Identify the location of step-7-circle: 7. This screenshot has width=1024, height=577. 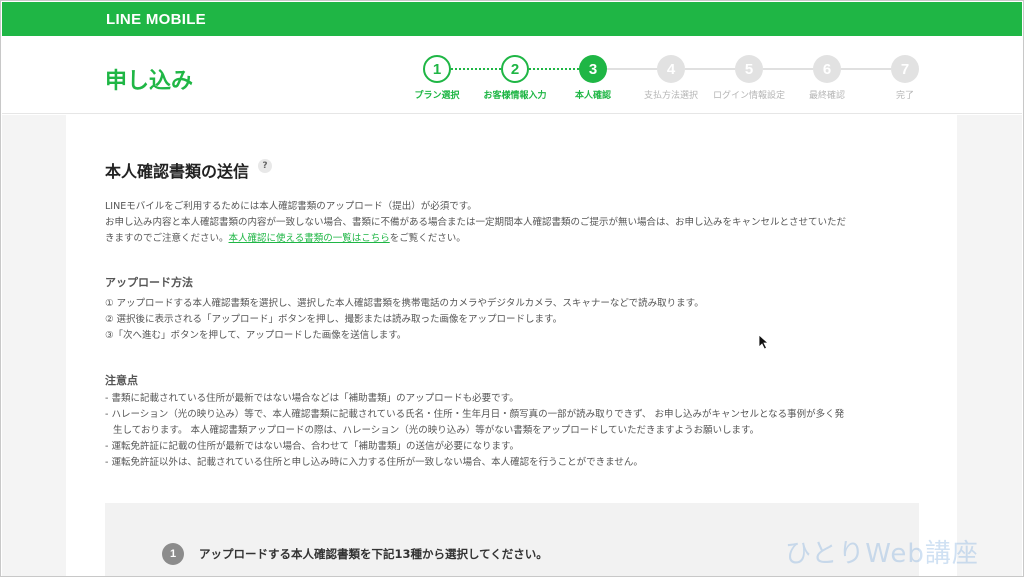
(905, 69).